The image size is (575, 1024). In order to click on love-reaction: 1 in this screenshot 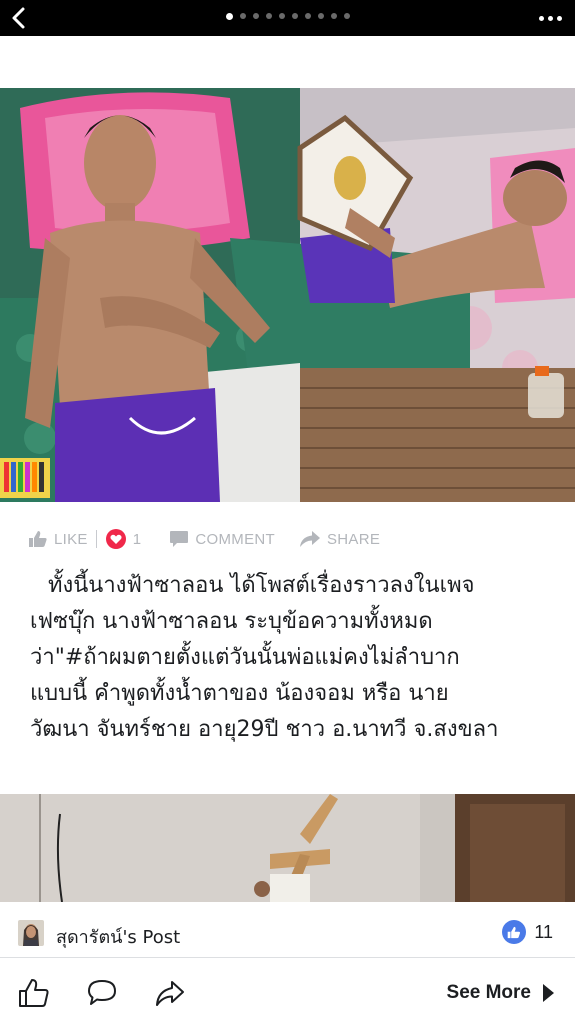, I will do `click(123, 539)`.